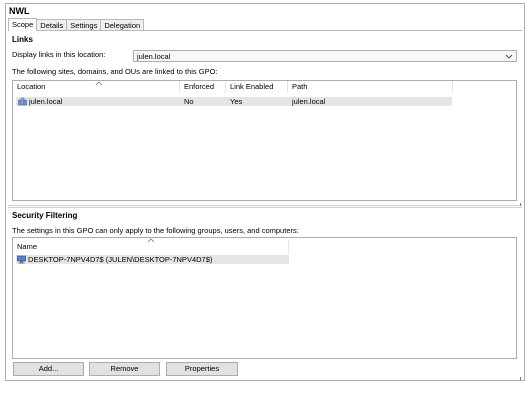  What do you see at coordinates (59, 54) in the screenshot?
I see `display-links-label: Display links in this location:` at bounding box center [59, 54].